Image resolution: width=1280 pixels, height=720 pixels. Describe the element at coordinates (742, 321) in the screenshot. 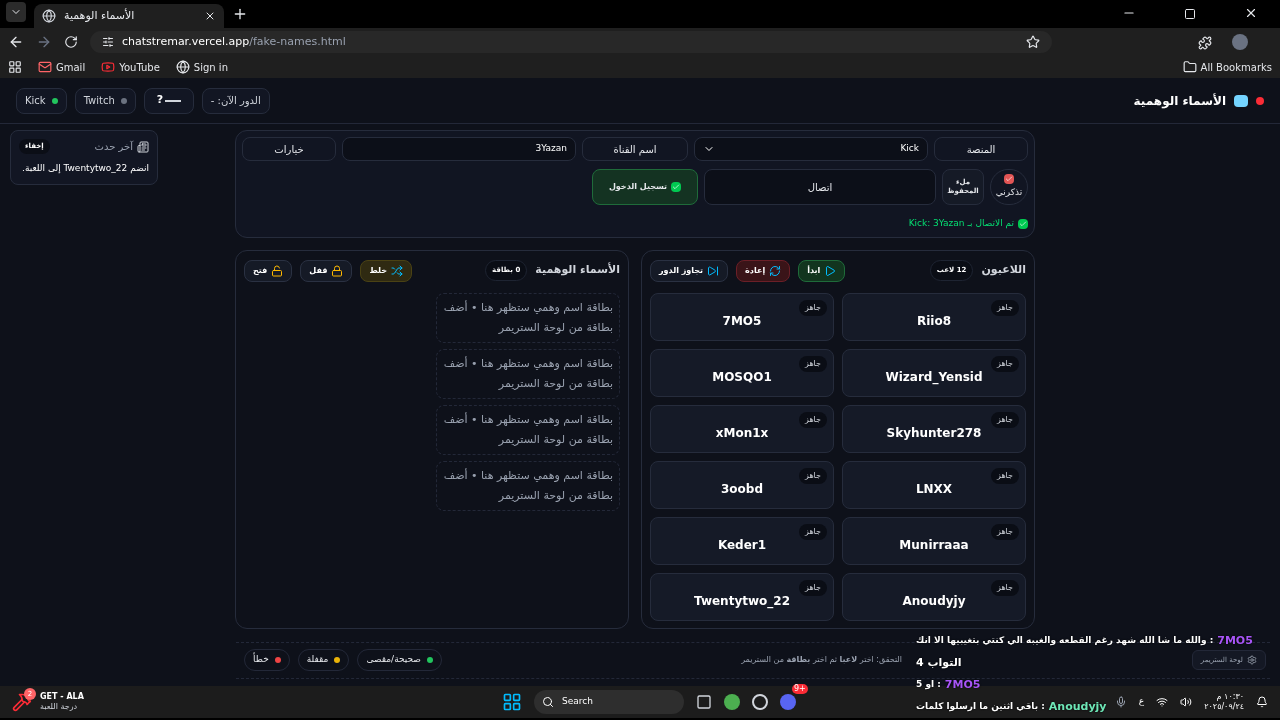

I see `player-name: 7MO5` at that location.